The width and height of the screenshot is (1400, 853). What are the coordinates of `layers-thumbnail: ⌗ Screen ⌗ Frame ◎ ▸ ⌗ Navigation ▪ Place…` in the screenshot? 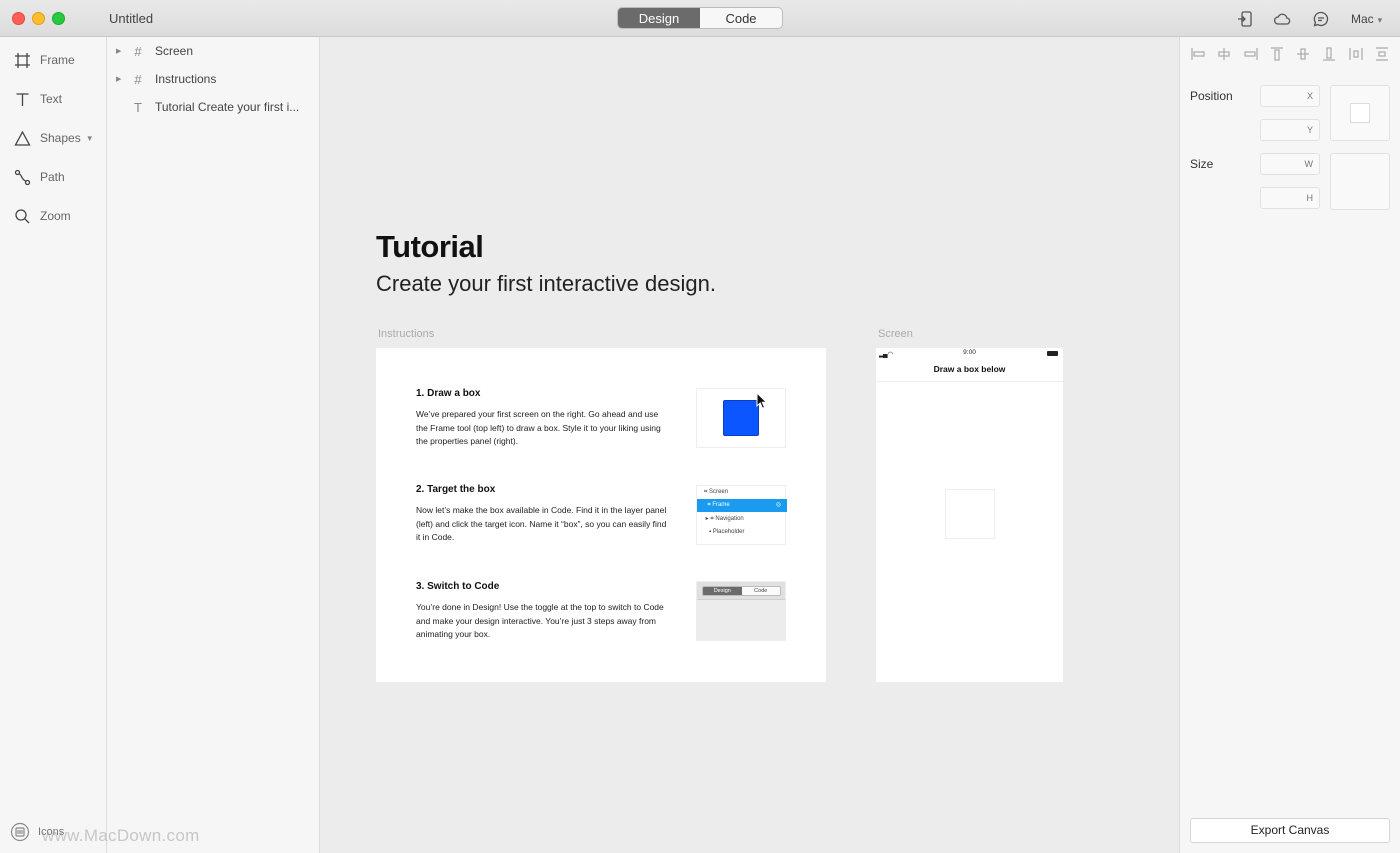 It's located at (741, 515).